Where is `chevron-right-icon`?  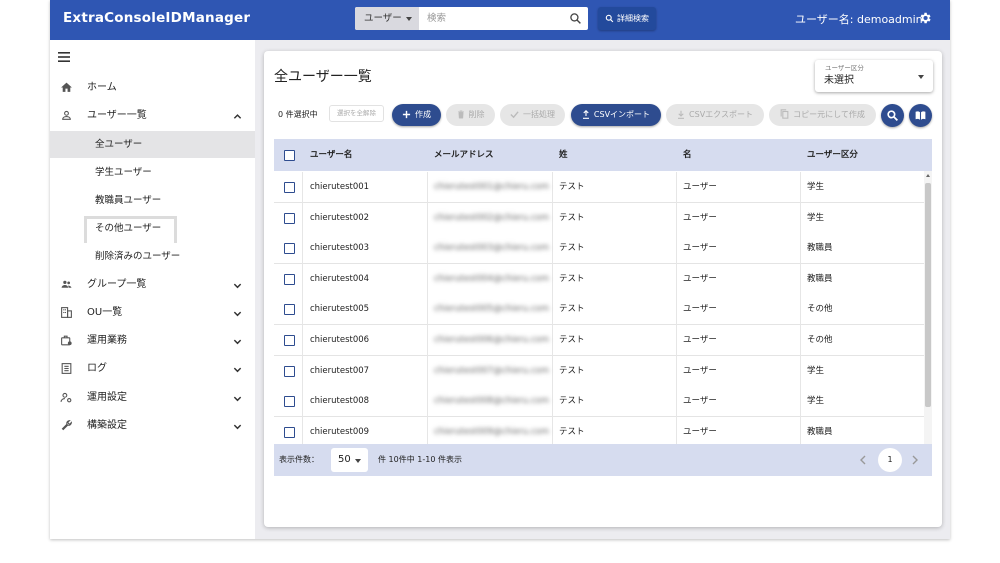 chevron-right-icon is located at coordinates (915, 460).